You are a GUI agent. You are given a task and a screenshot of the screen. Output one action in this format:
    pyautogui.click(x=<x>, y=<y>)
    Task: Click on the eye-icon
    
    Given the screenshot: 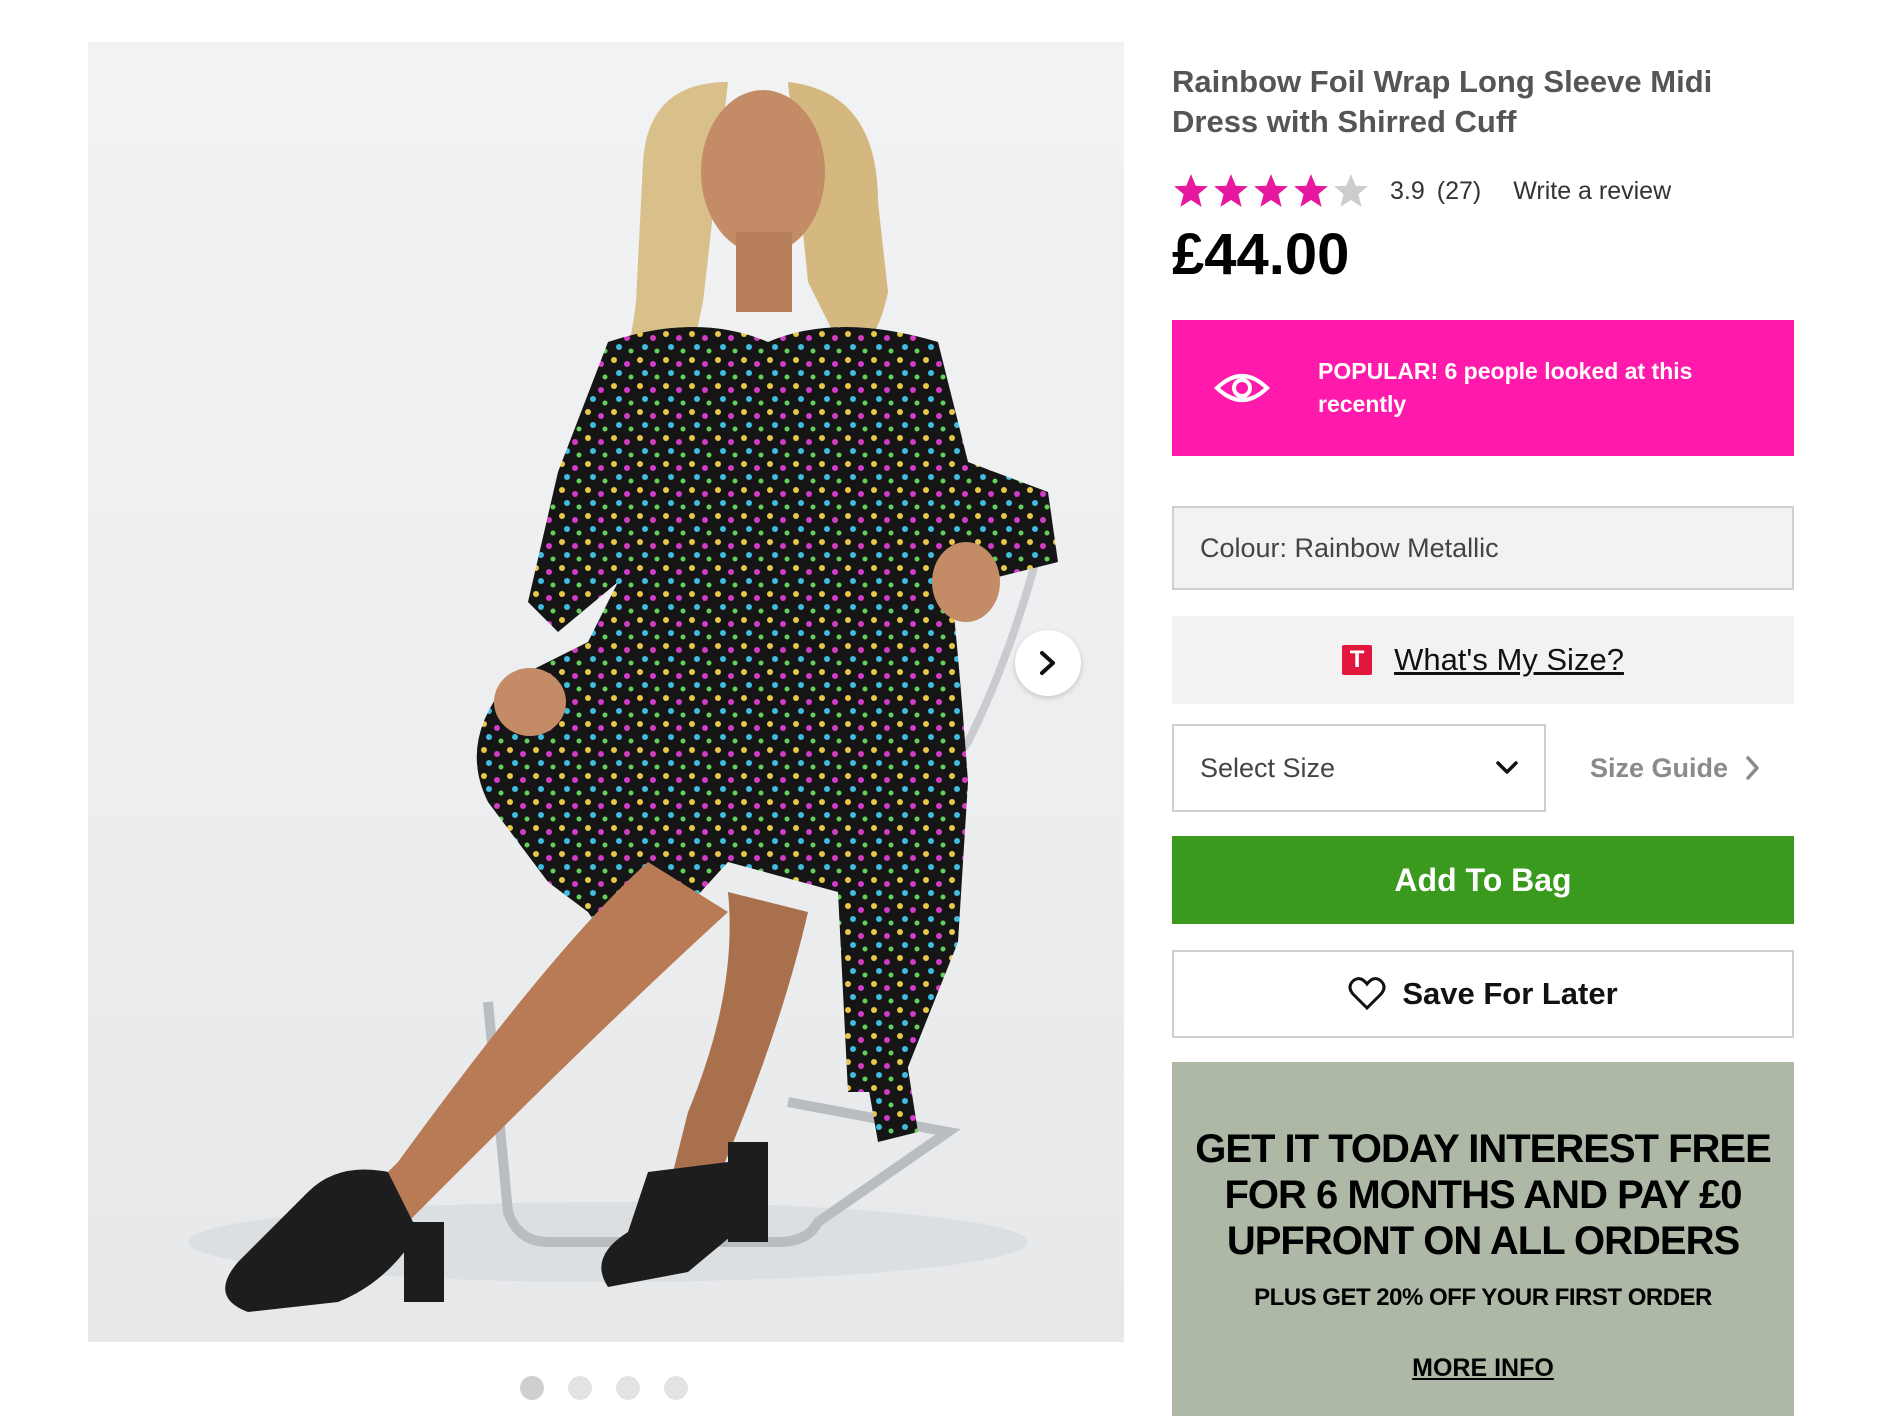 What is the action you would take?
    pyautogui.click(x=1242, y=388)
    